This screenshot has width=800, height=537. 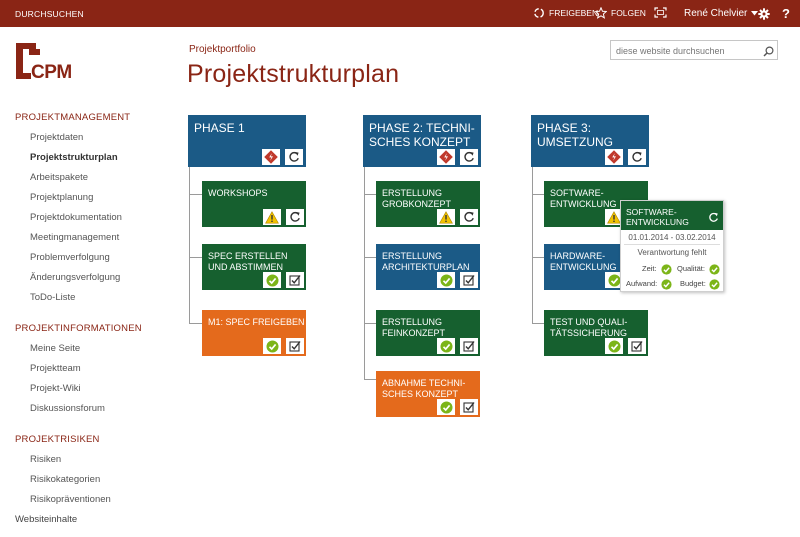 What do you see at coordinates (657, 217) in the screenshot?
I see `tooltip-title: SOFTWARE- ENTWICKLUNG` at bounding box center [657, 217].